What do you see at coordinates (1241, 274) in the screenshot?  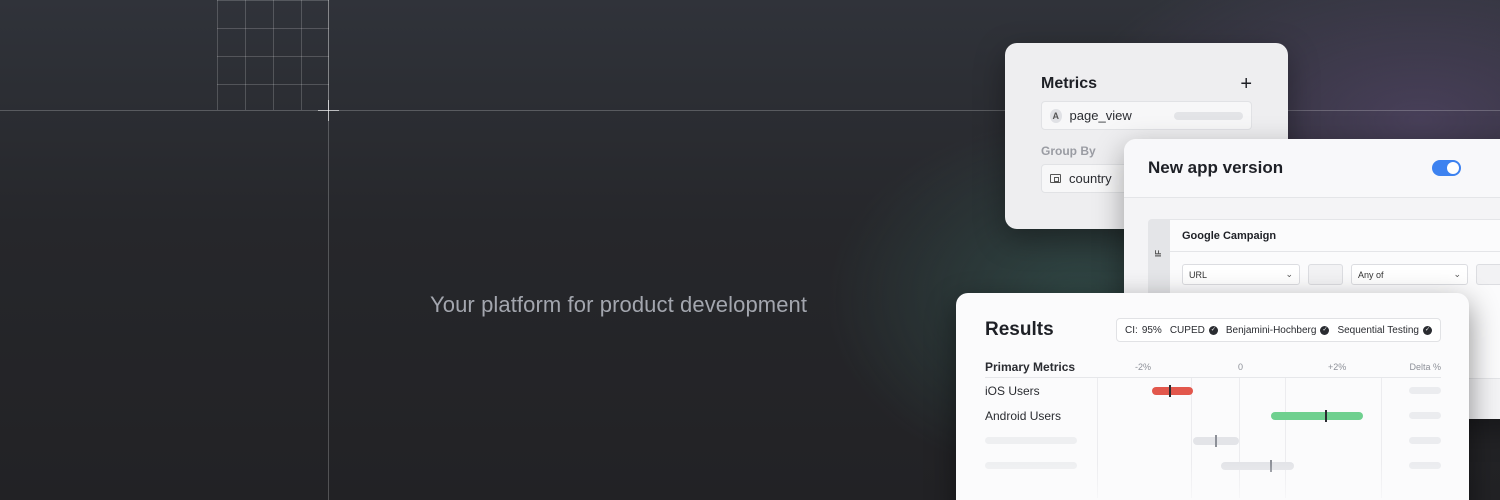 I see `field-select: URL ⌄` at bounding box center [1241, 274].